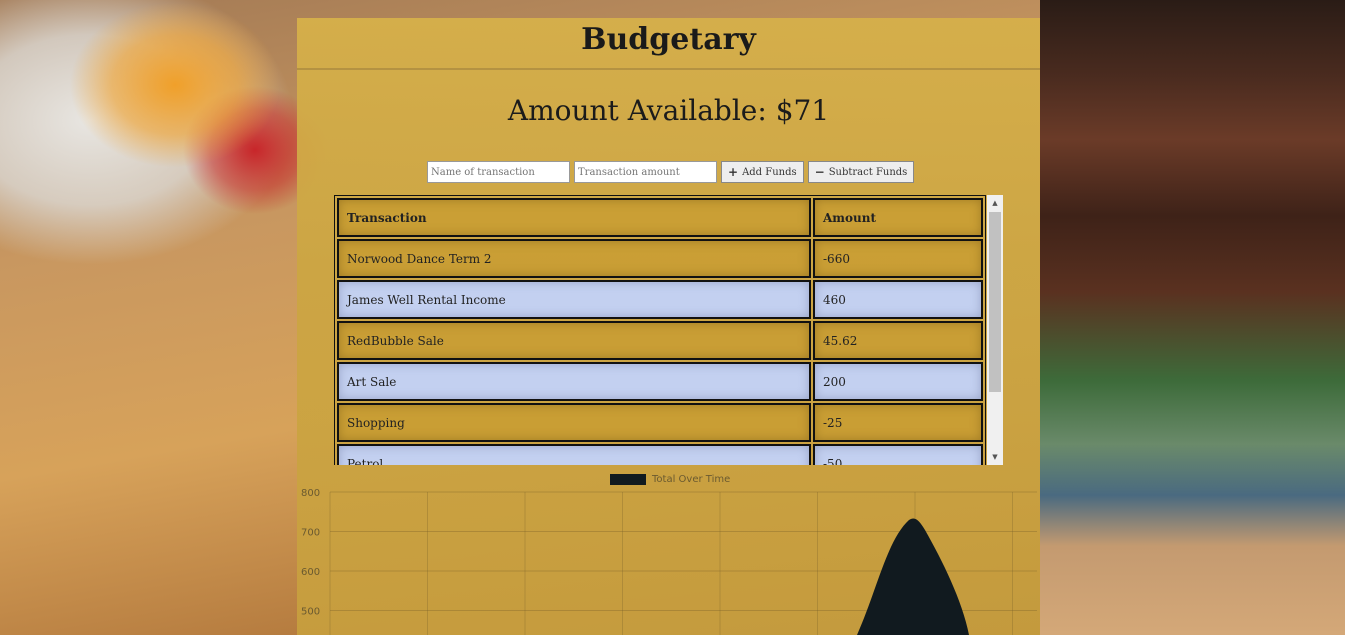 Image resolution: width=1345 pixels, height=635 pixels. What do you see at coordinates (898, 381) in the screenshot?
I see `transaction-amount-cell: 200` at bounding box center [898, 381].